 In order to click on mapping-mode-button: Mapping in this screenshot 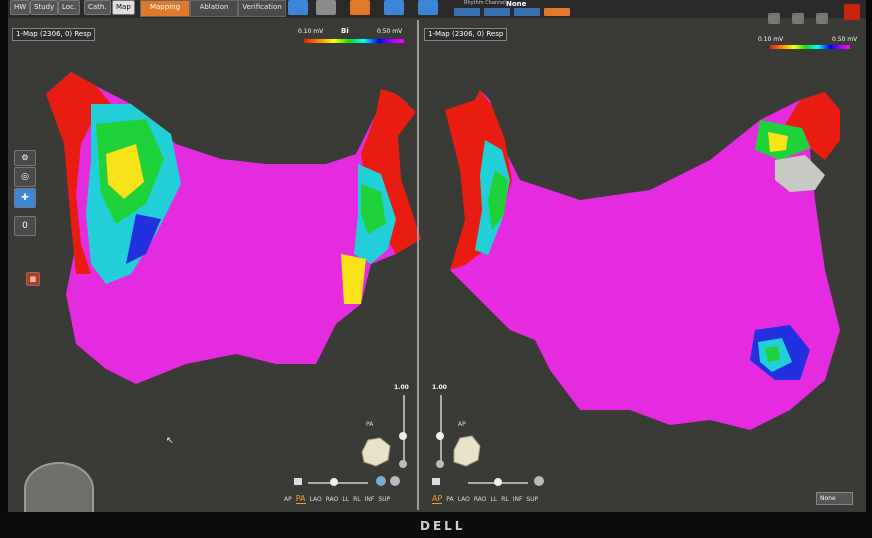, I will do `click(165, 8)`.